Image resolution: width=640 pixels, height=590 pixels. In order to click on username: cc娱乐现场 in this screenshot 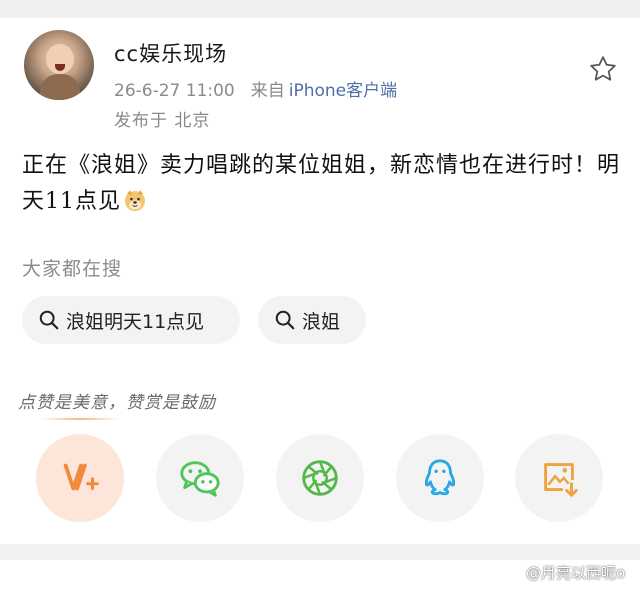, I will do `click(170, 53)`.